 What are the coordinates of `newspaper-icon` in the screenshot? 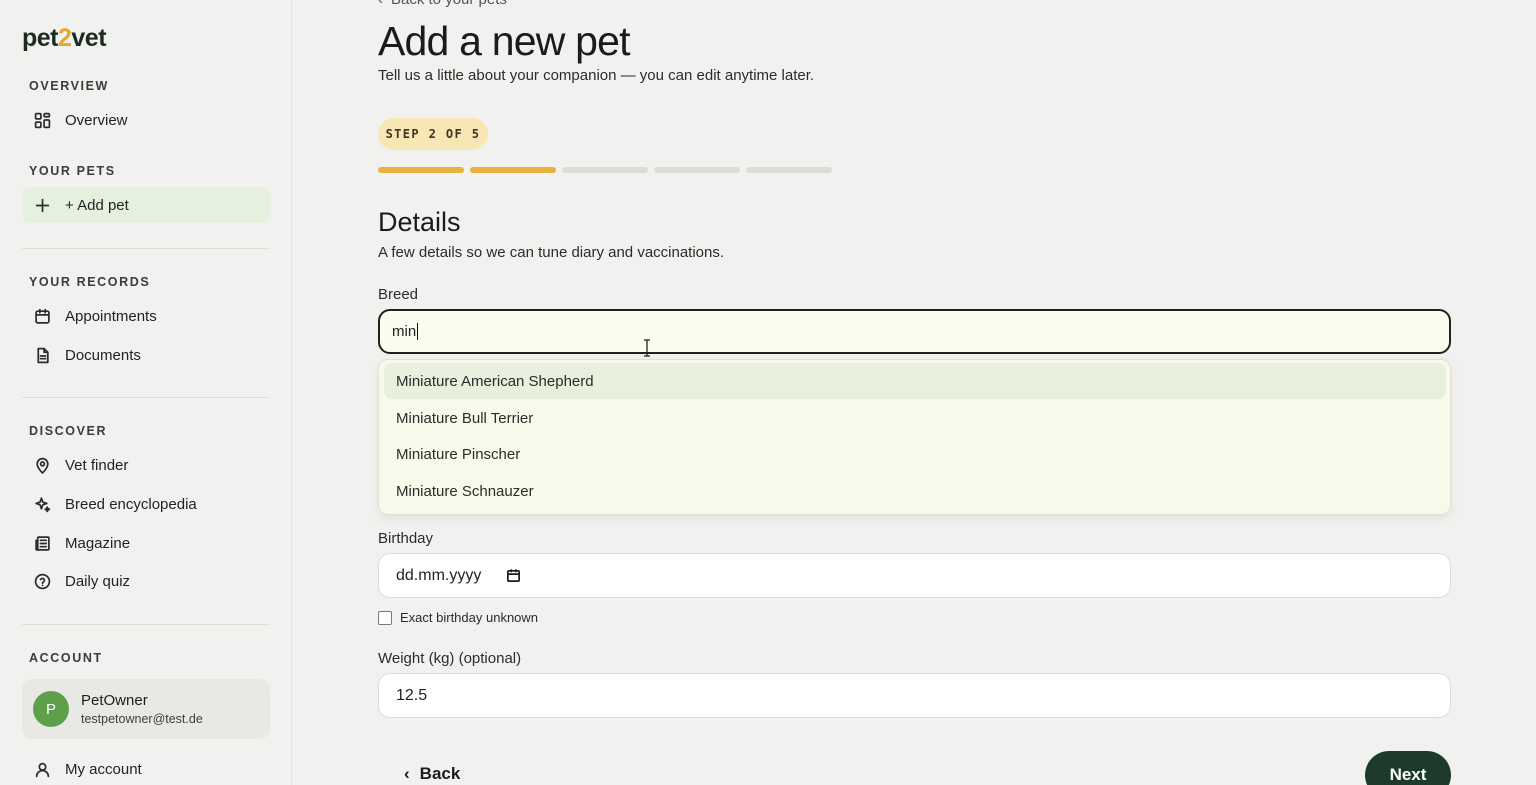 It's located at (42, 543).